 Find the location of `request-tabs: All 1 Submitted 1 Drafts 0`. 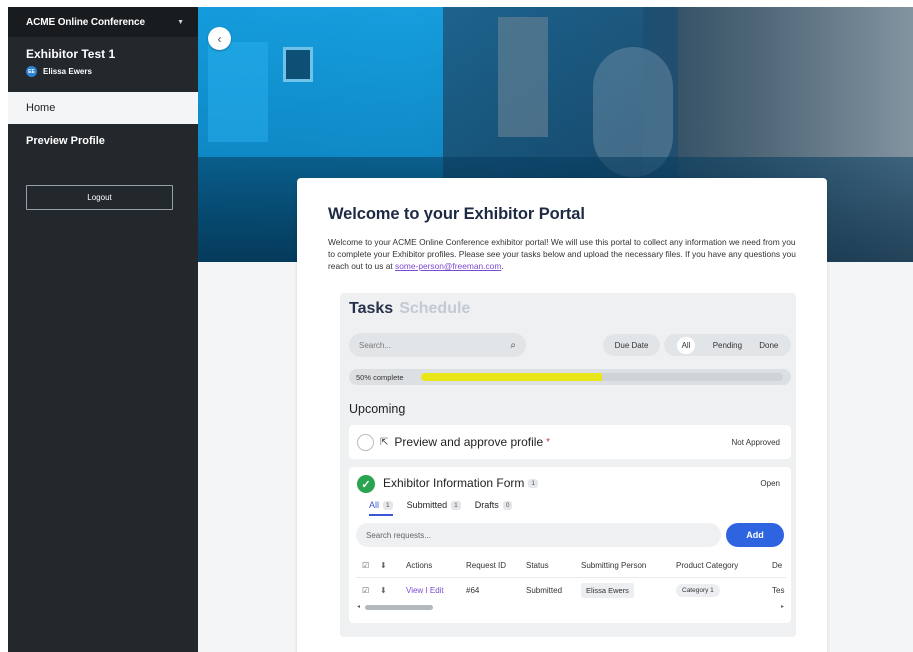

request-tabs: All 1 Submitted 1 Drafts 0 is located at coordinates (441, 508).